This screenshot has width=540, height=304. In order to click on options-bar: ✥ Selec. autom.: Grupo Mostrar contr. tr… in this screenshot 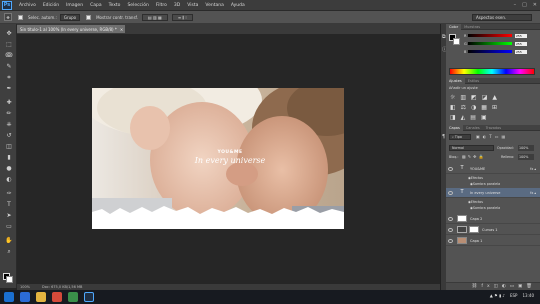, I will do `click(270, 17)`.